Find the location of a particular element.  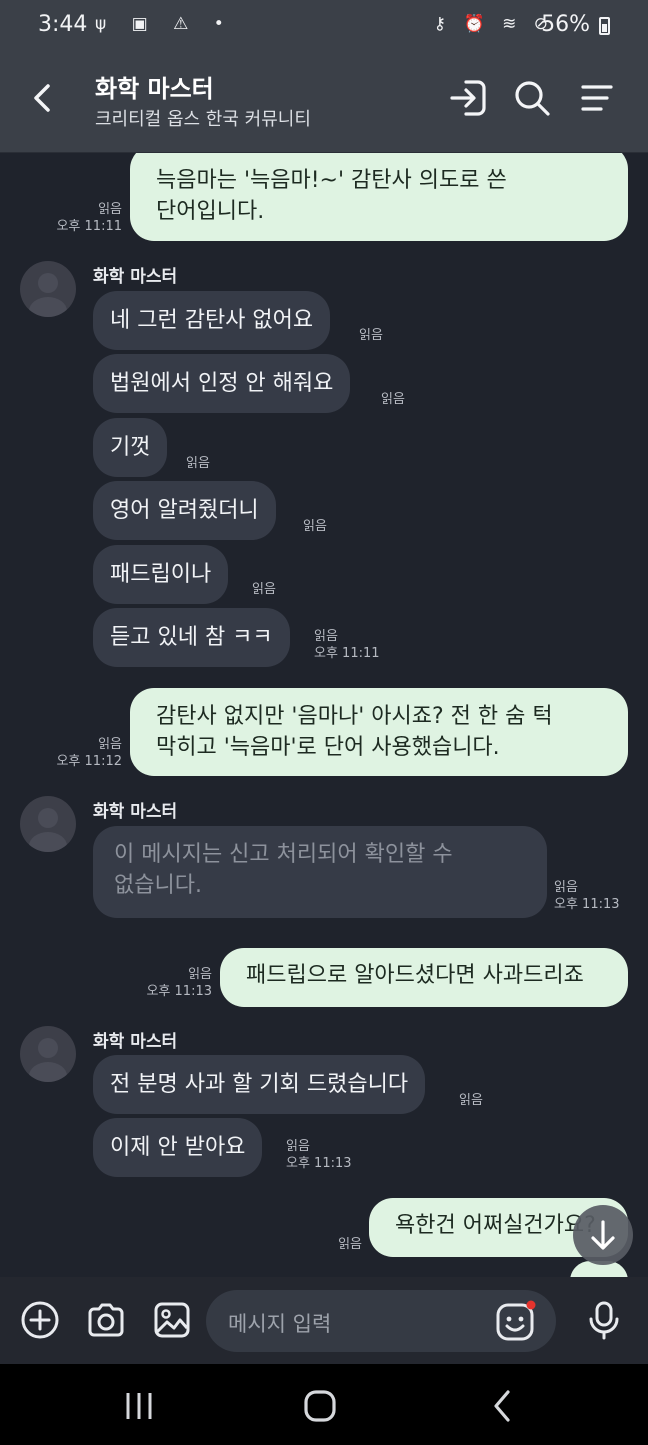

status-time: 3:44 is located at coordinates (63, 24).